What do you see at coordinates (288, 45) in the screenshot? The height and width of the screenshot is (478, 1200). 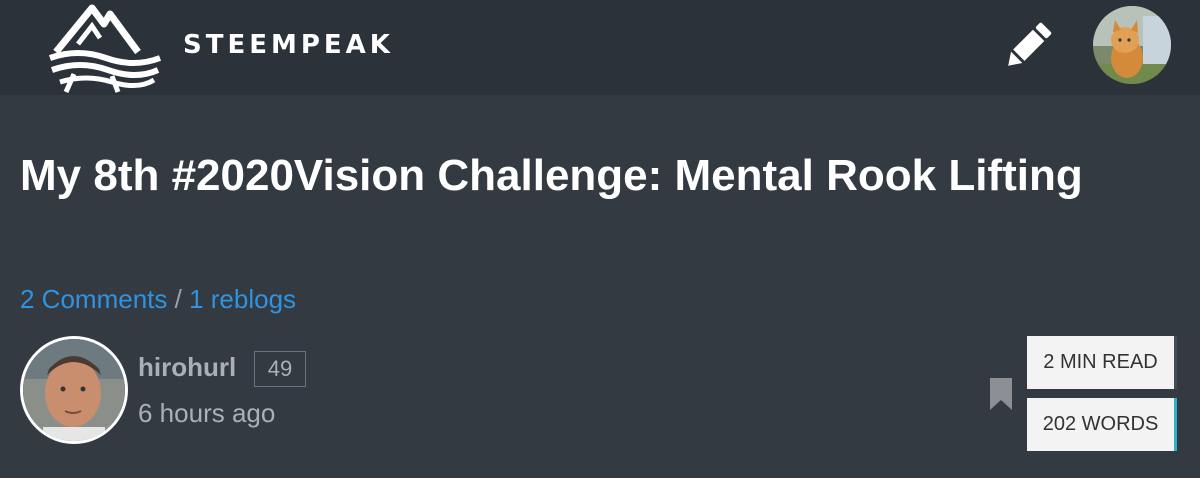 I see `brand-name: STEEMPEAK` at bounding box center [288, 45].